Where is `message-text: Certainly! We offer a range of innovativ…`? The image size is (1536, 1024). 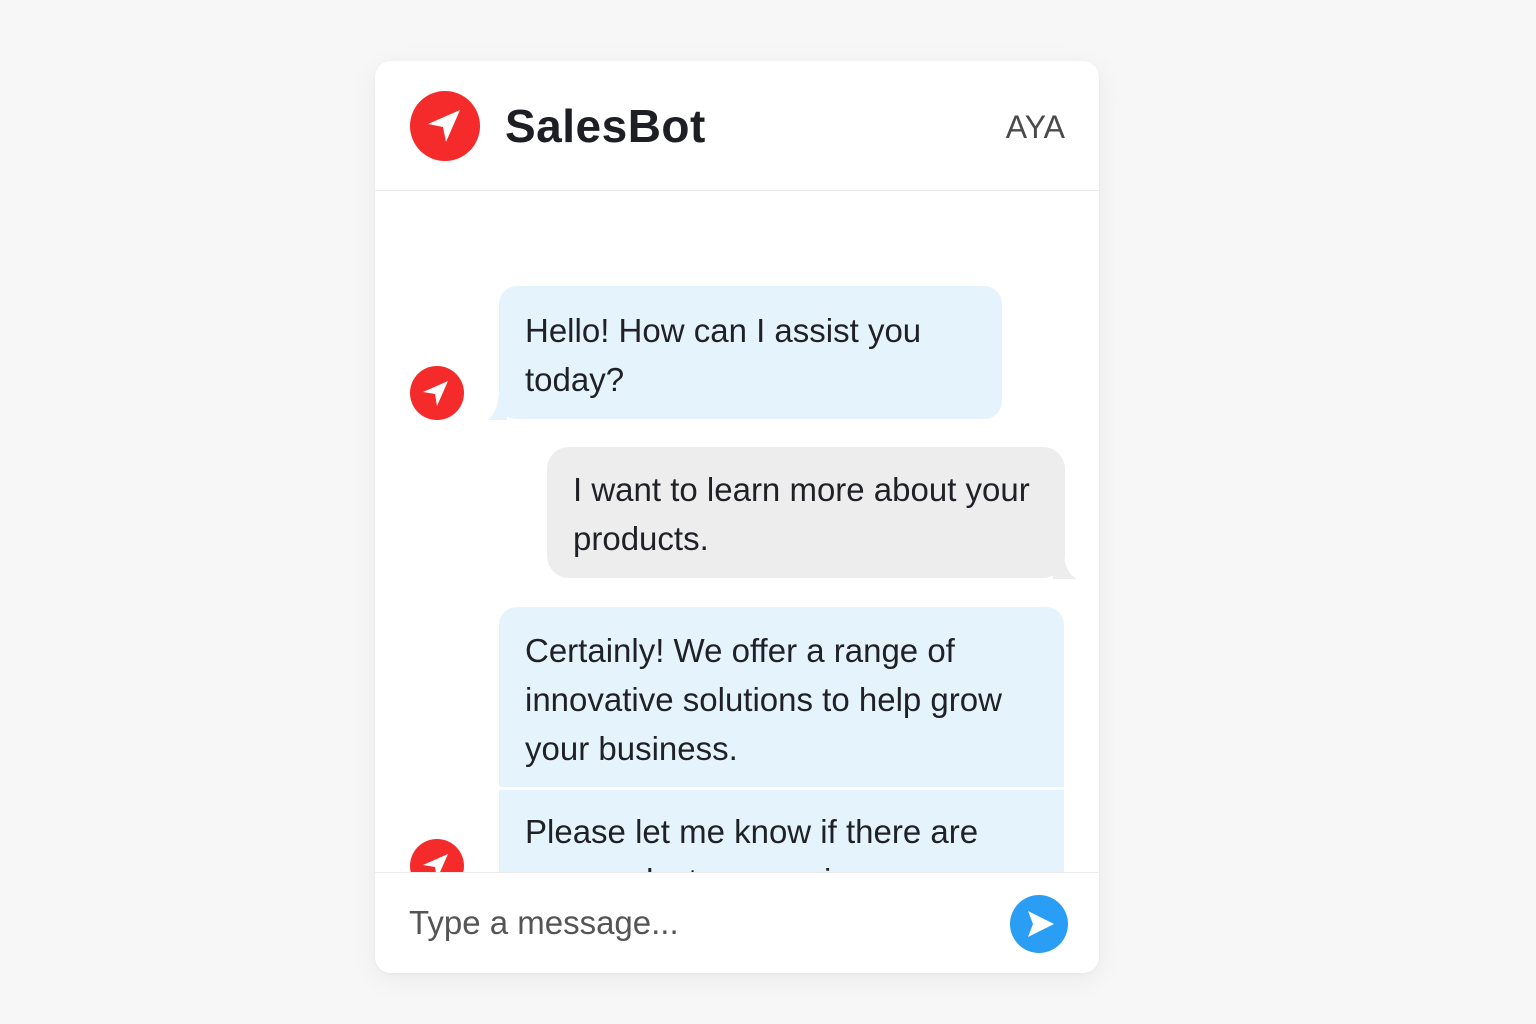
message-text: Certainly! We offer a range of innovativ… is located at coordinates (763, 699).